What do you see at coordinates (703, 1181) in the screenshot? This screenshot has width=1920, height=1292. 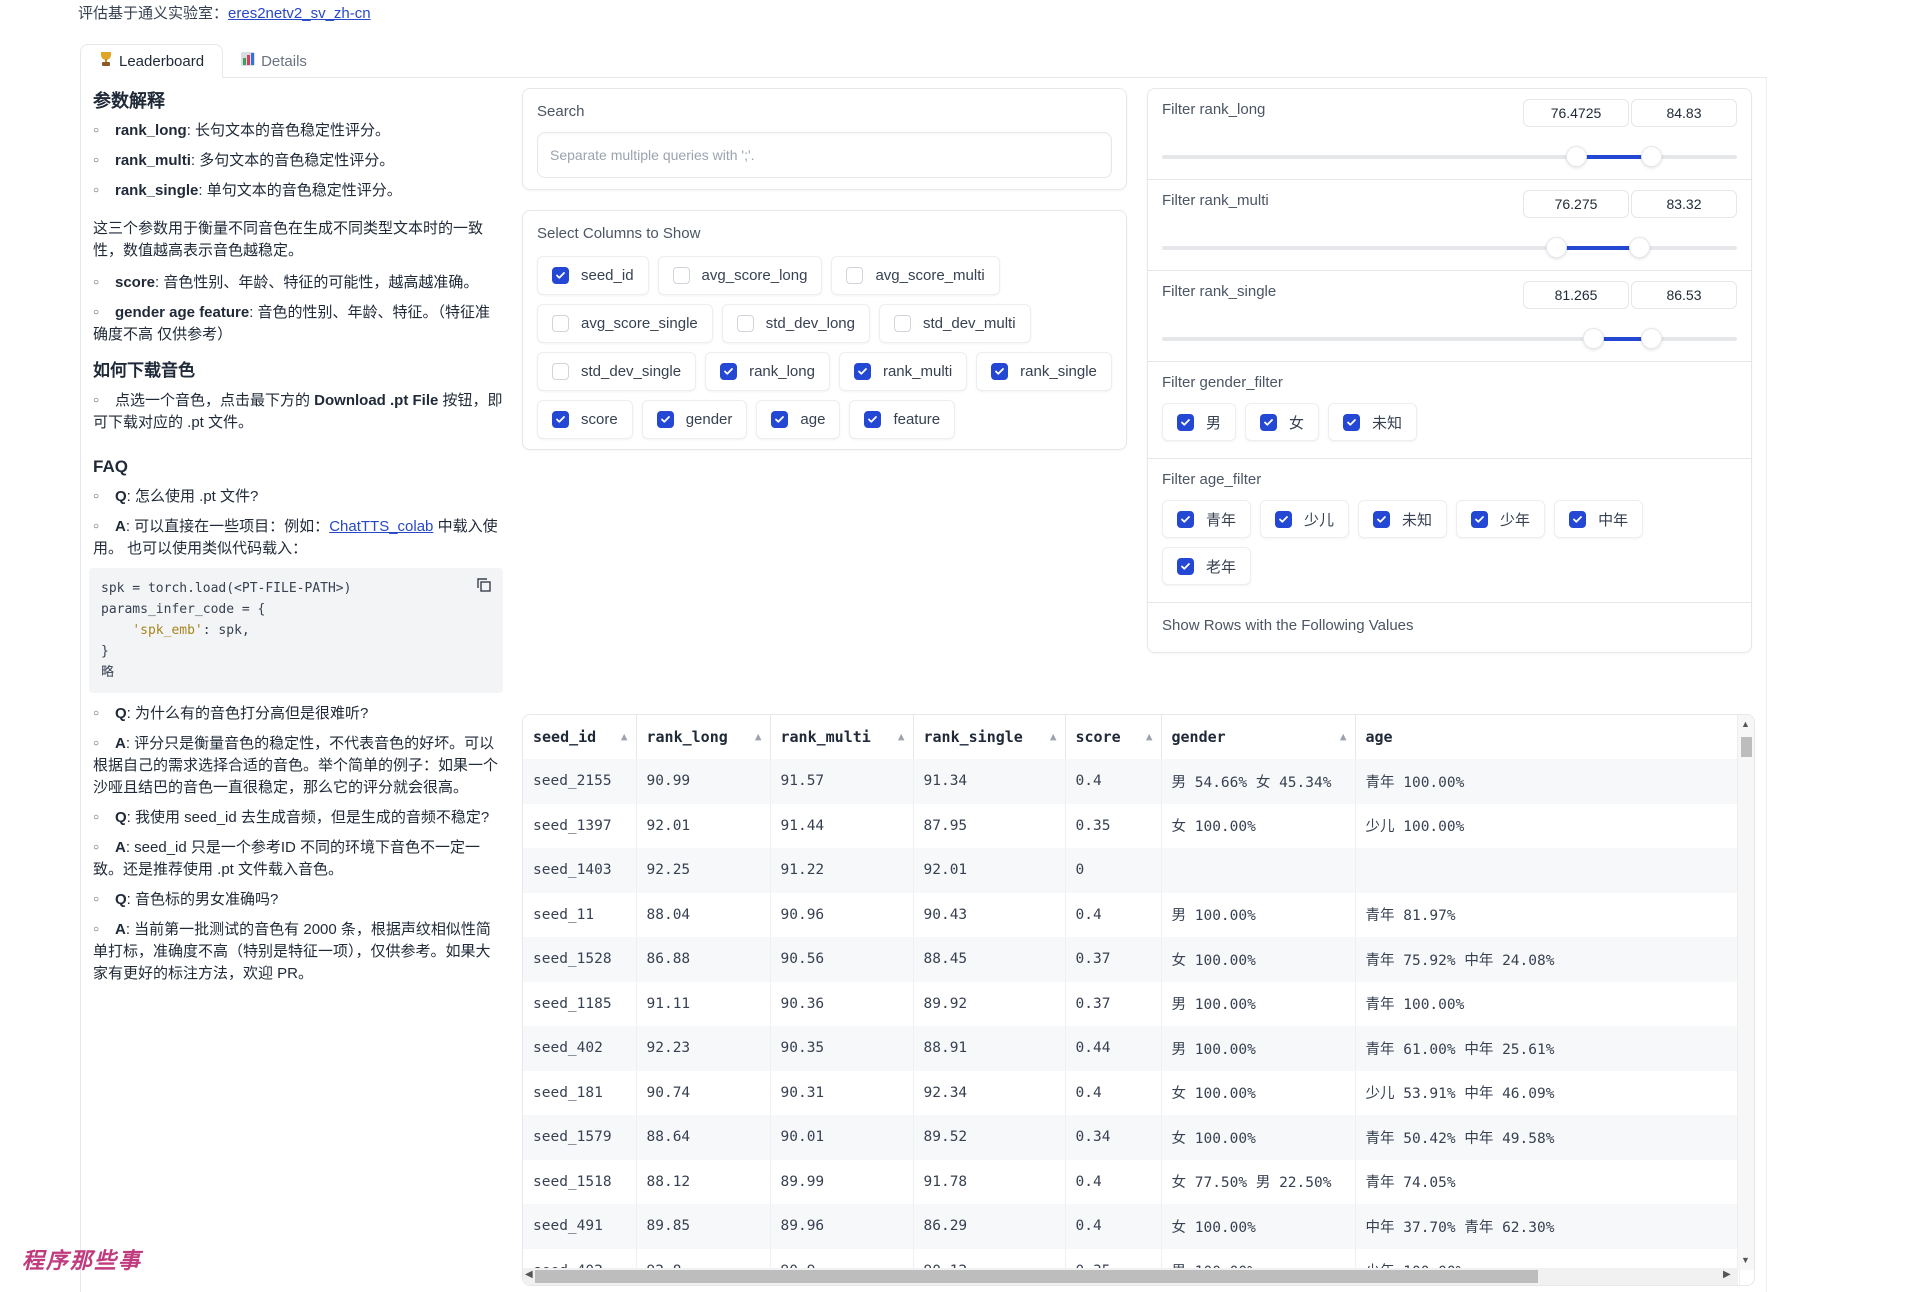 I see `cell-rank-long: 88.12` at bounding box center [703, 1181].